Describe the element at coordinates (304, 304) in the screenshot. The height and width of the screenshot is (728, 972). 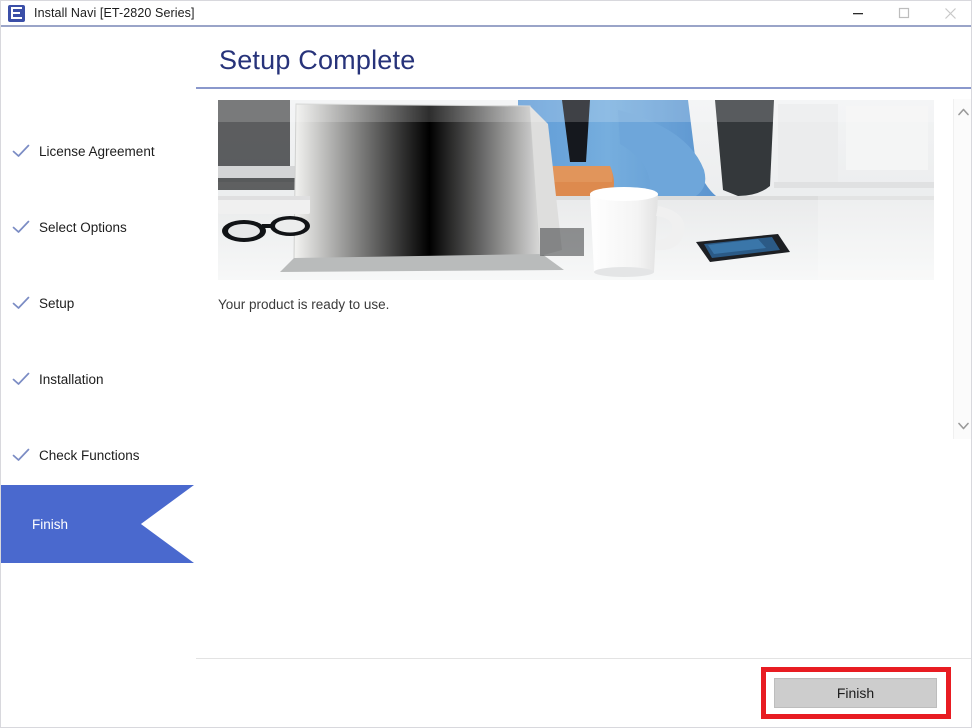
I see `status-message: Your product is ready to use.` at that location.